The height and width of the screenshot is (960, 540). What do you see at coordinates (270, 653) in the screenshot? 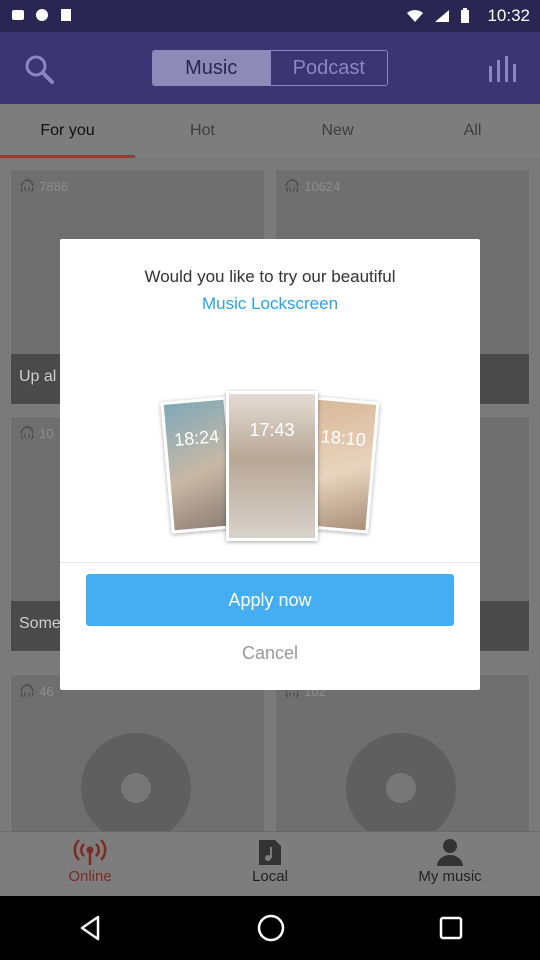
I see `cancel-button: Cancel` at bounding box center [270, 653].